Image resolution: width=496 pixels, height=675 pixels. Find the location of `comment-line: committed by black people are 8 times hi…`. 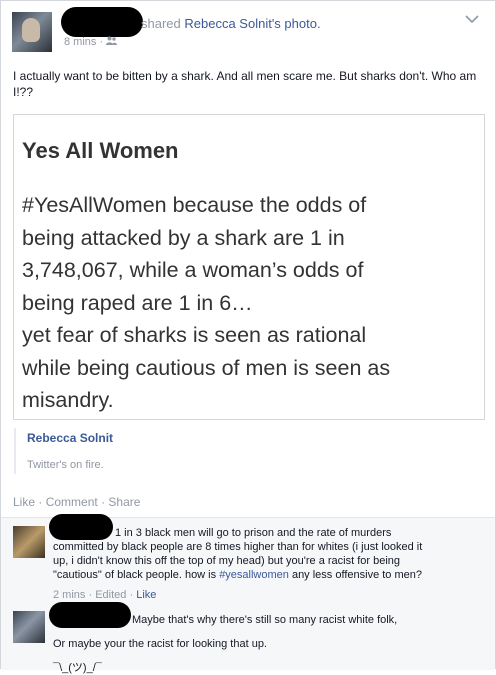

comment-line: committed by black people are 8 times hi… is located at coordinates (238, 547).